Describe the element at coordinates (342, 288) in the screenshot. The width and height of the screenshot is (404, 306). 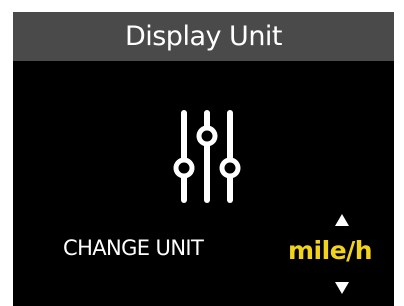
I see `arrow-down-icon` at that location.